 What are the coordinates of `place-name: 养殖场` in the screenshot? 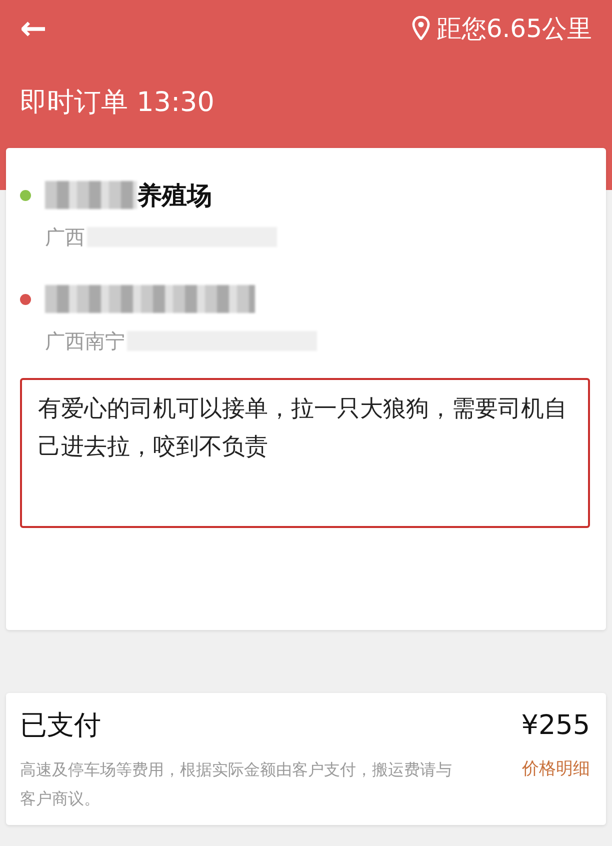 It's located at (174, 196).